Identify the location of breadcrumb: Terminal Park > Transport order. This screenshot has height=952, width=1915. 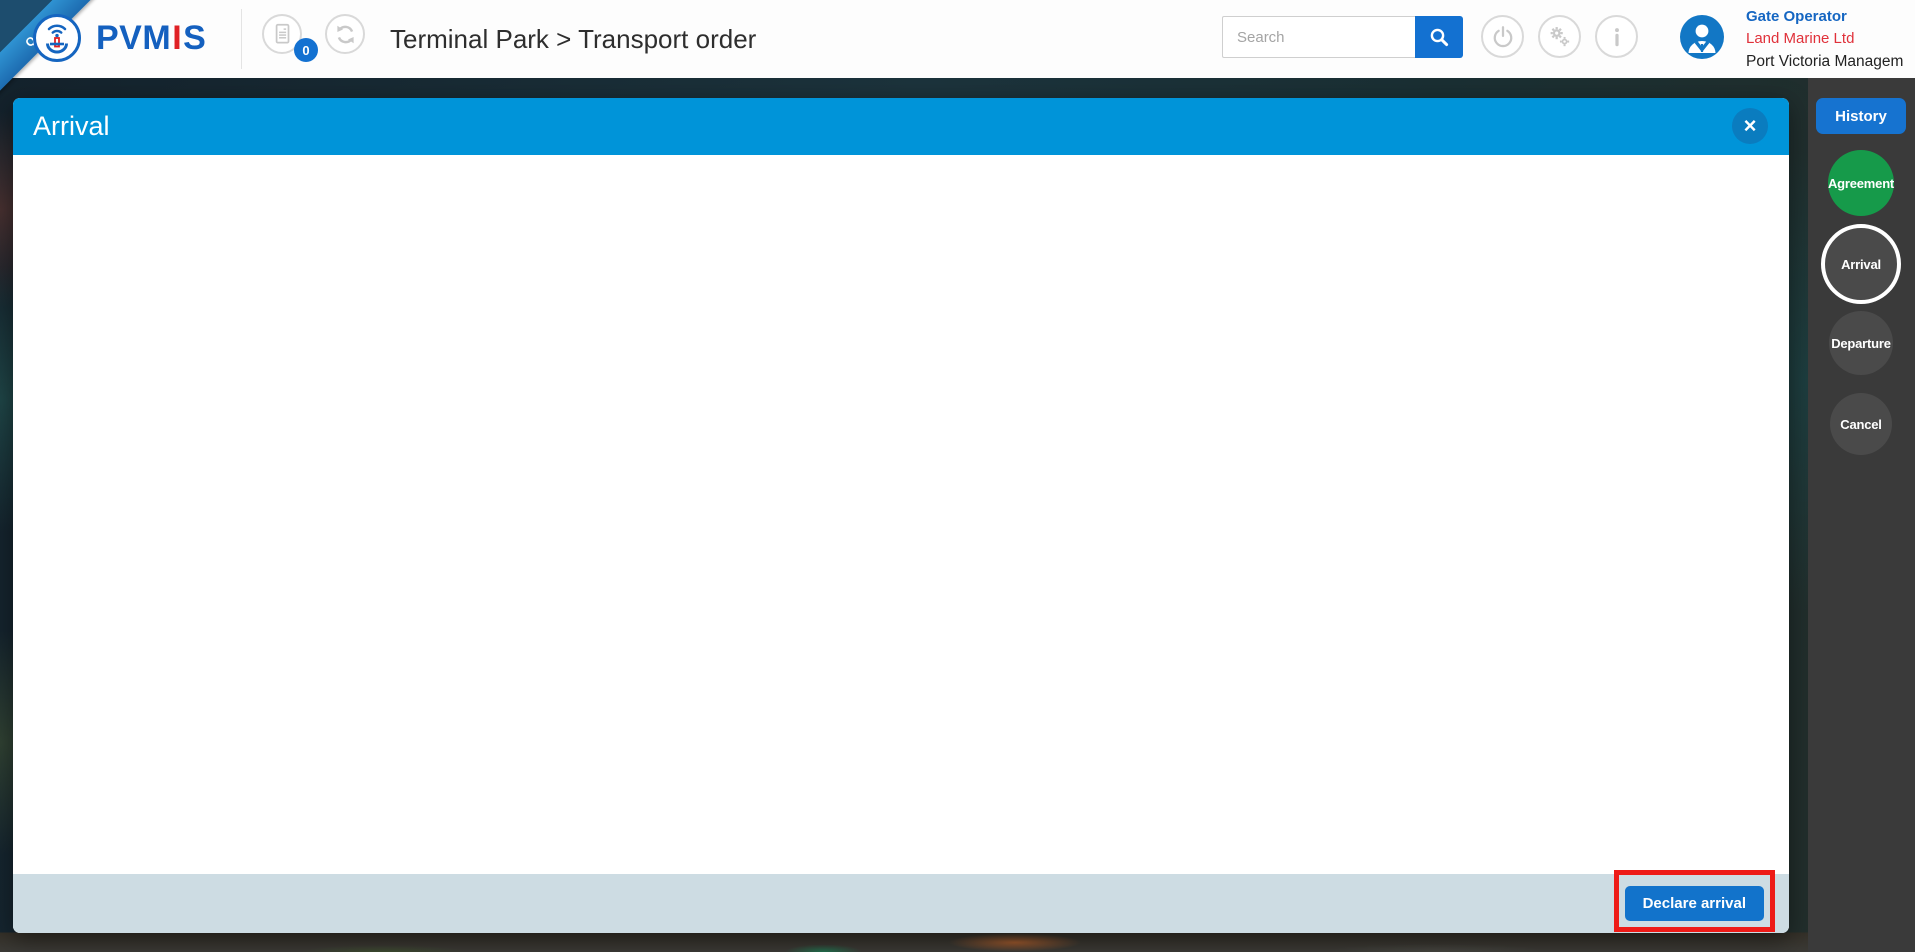
(573, 39).